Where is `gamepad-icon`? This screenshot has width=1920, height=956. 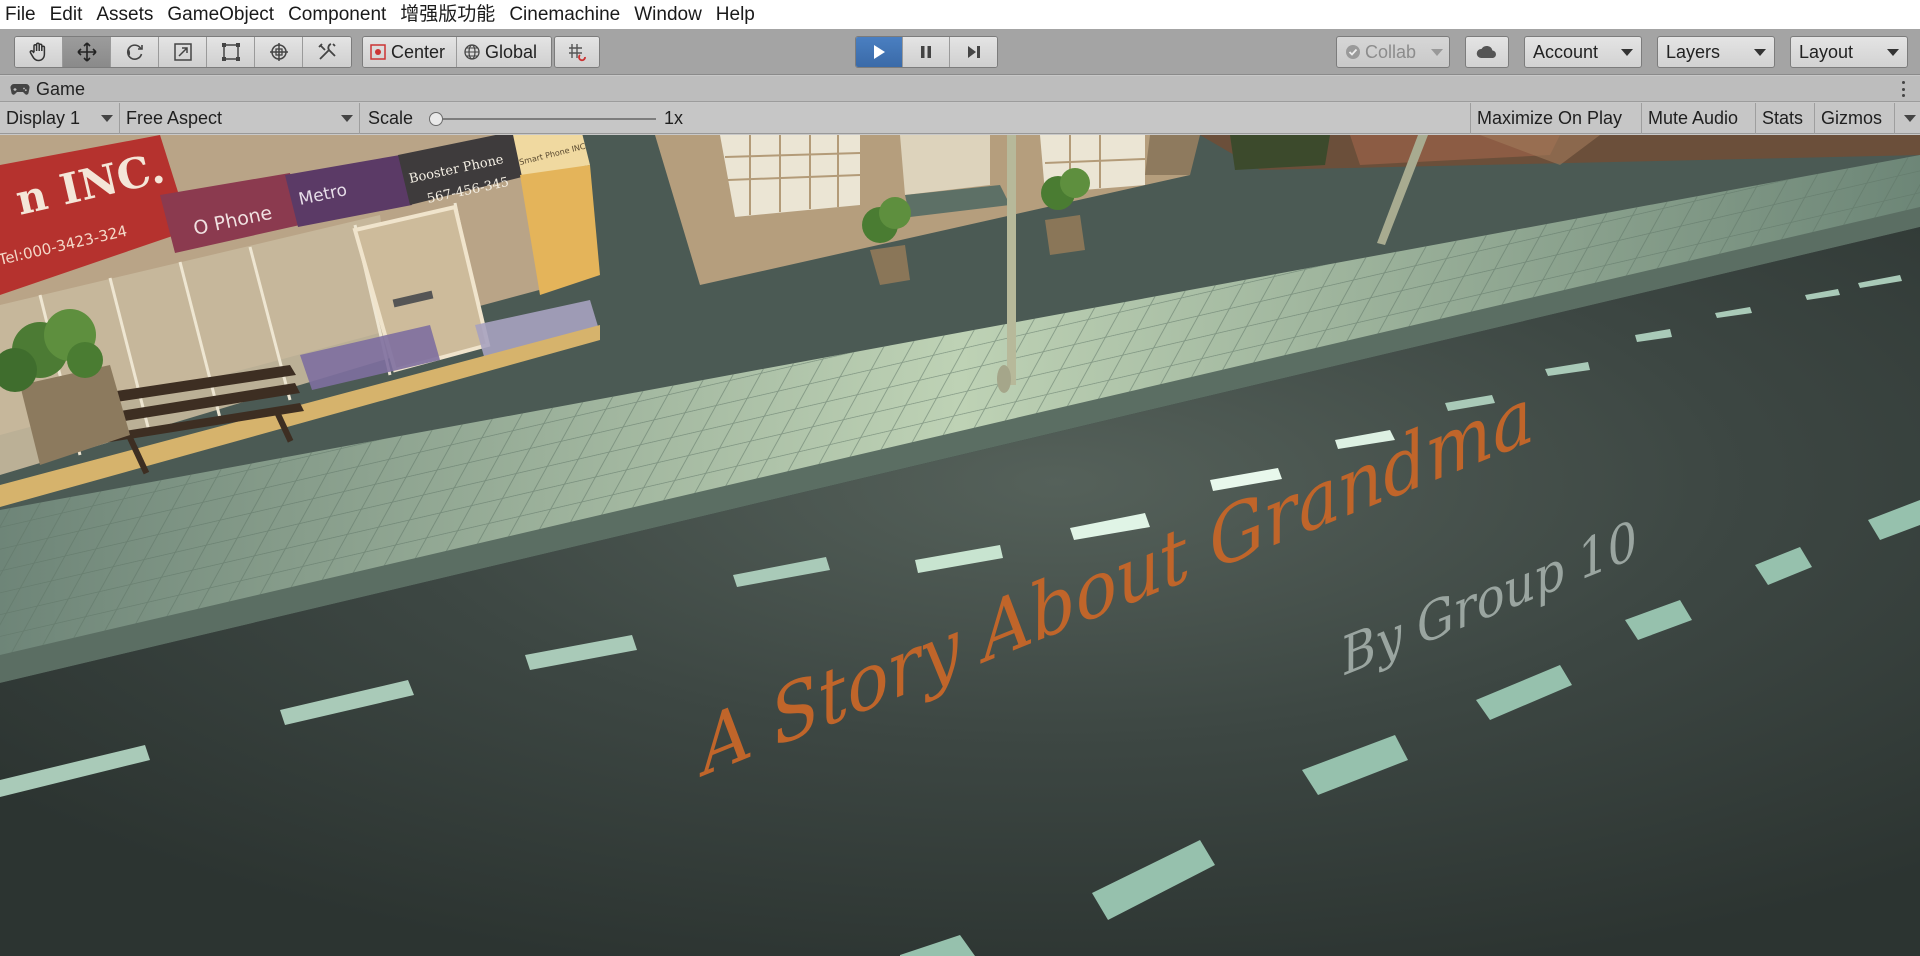 gamepad-icon is located at coordinates (20, 89).